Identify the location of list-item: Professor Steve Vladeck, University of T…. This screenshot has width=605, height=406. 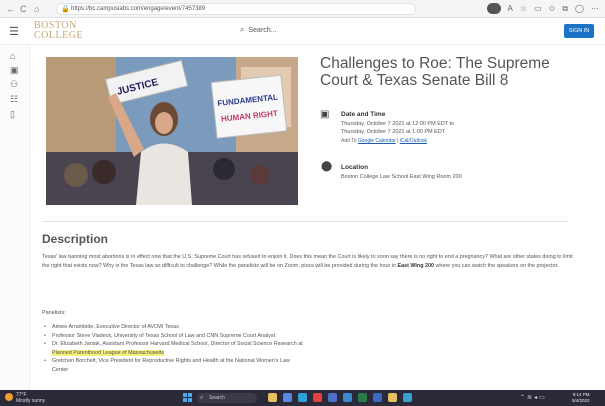
(304, 336).